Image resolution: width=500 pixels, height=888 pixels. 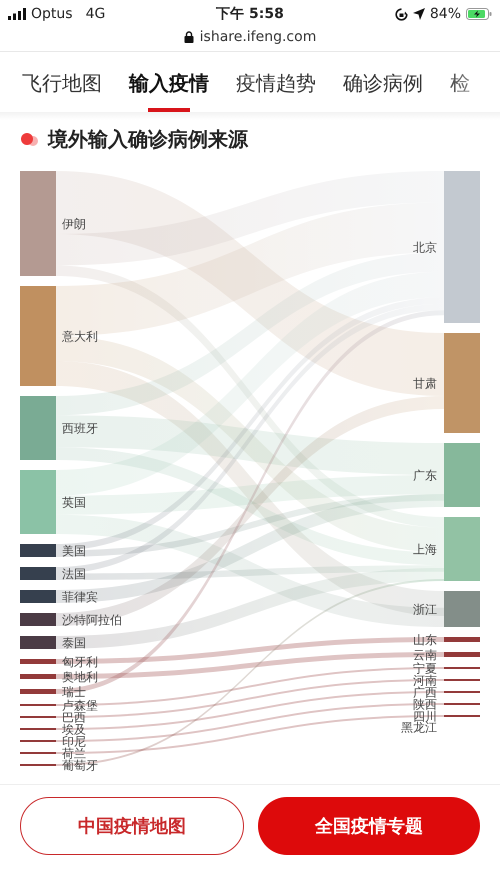 What do you see at coordinates (425, 681) in the screenshot?
I see `node-label: 河南` at bounding box center [425, 681].